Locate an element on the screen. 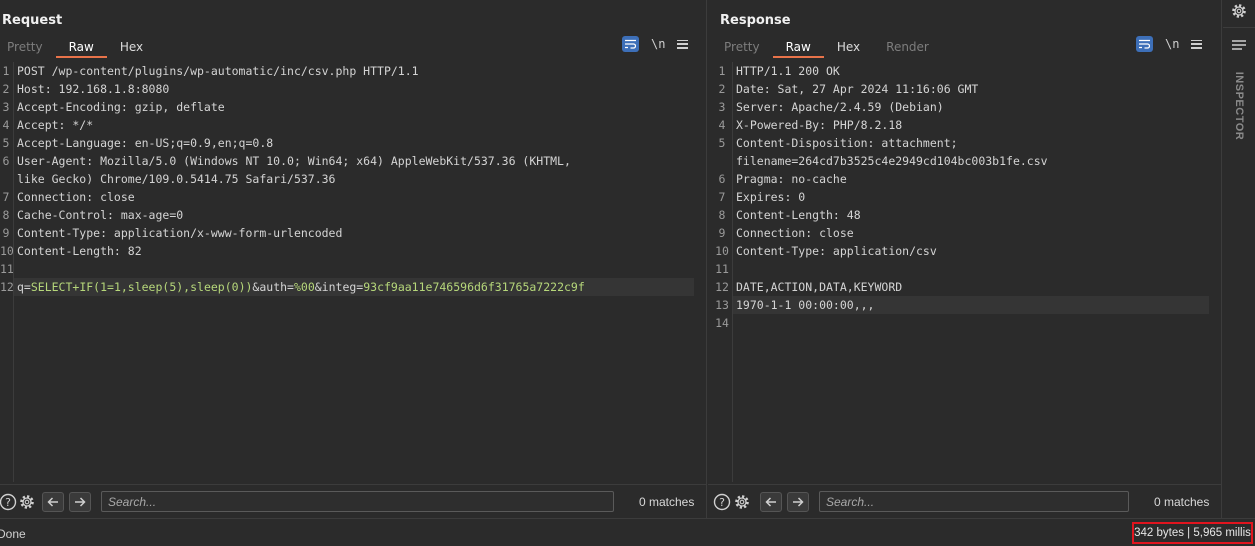 Image resolution: width=1255 pixels, height=546 pixels. code-line: 4 X-Powered-By: PHP/8.2.18 is located at coordinates (967, 125).